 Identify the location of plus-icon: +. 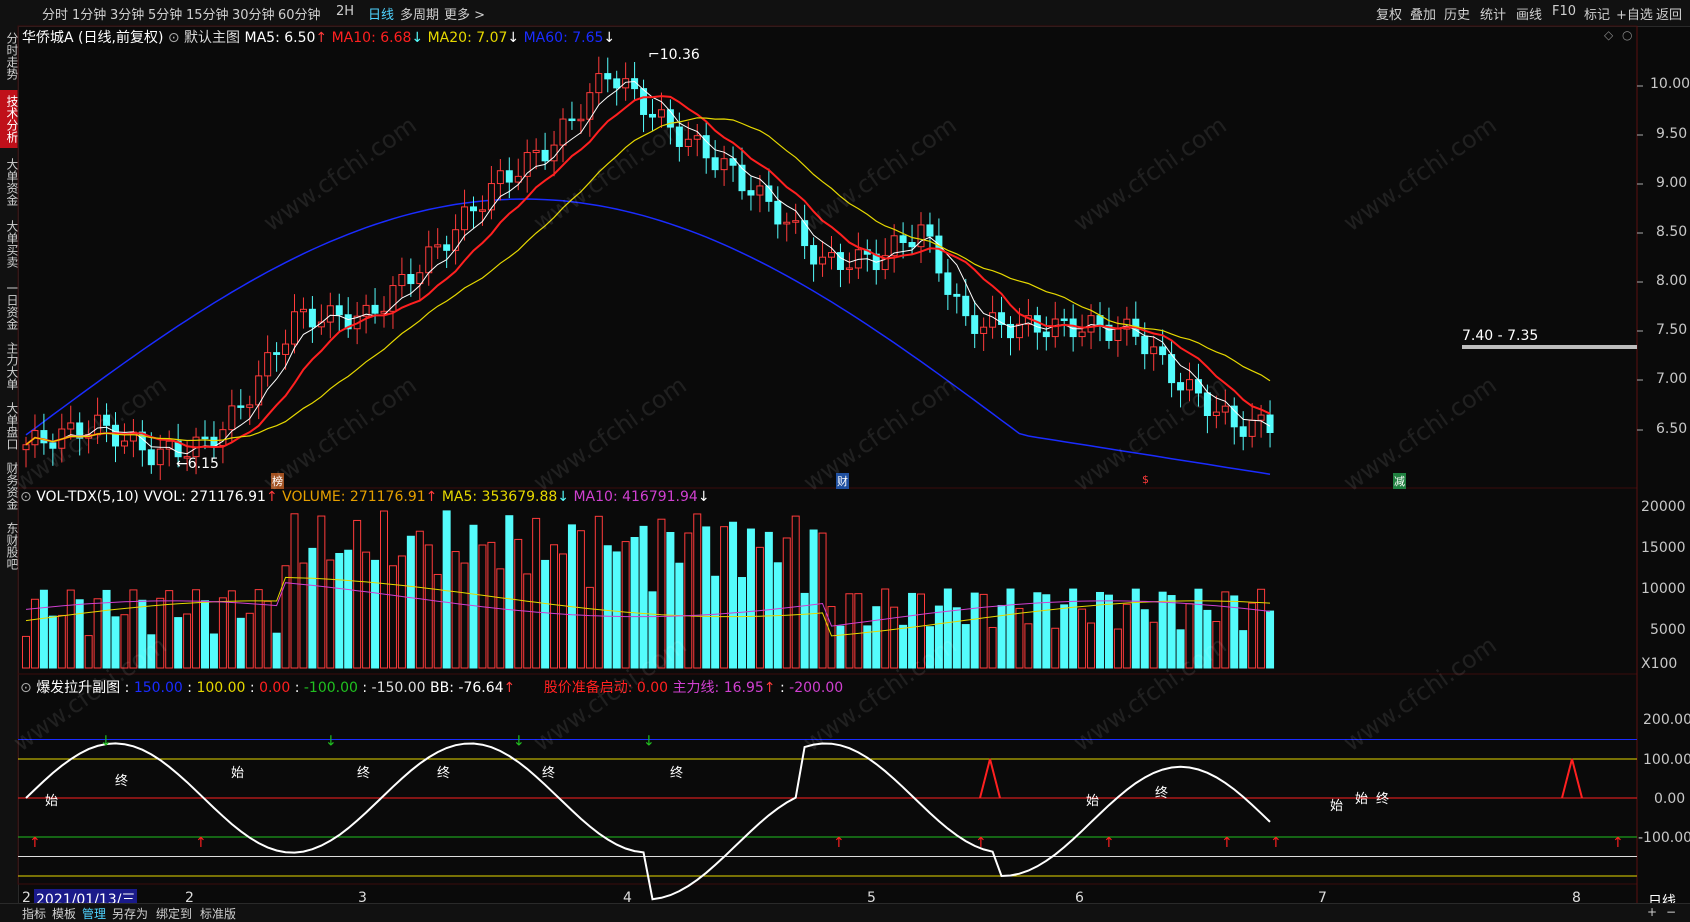
(1652, 912).